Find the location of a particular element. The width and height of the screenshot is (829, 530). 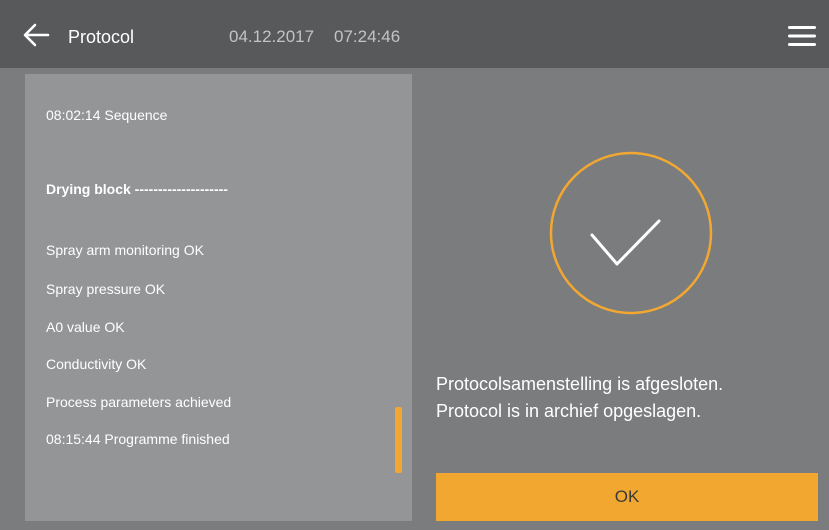

header-bar: Protocol 04.12.2017 07:24:46 is located at coordinates (414, 34).